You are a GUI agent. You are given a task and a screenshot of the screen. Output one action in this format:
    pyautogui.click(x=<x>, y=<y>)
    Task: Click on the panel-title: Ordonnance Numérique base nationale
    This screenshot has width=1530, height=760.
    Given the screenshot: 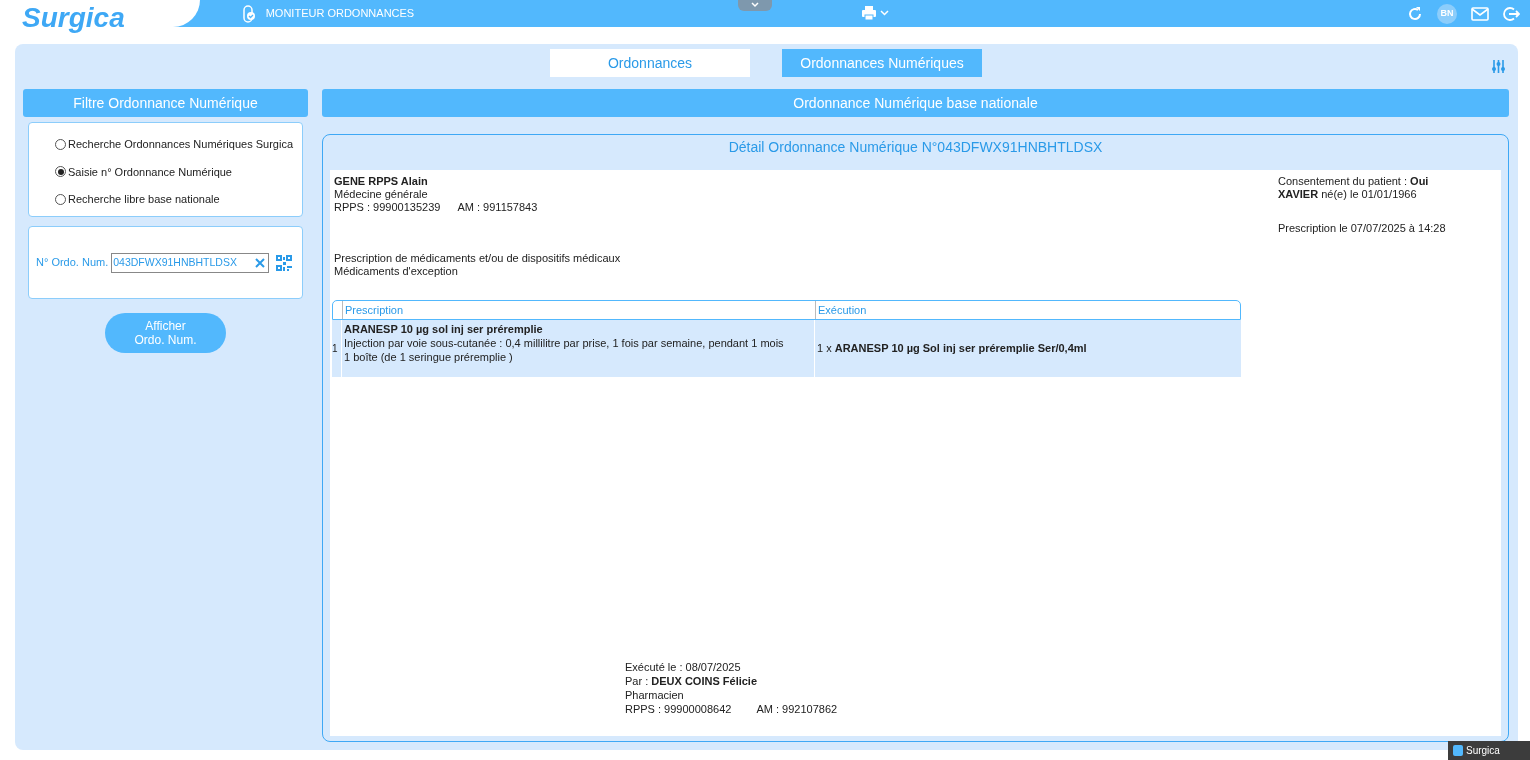 What is the action you would take?
    pyautogui.click(x=915, y=103)
    